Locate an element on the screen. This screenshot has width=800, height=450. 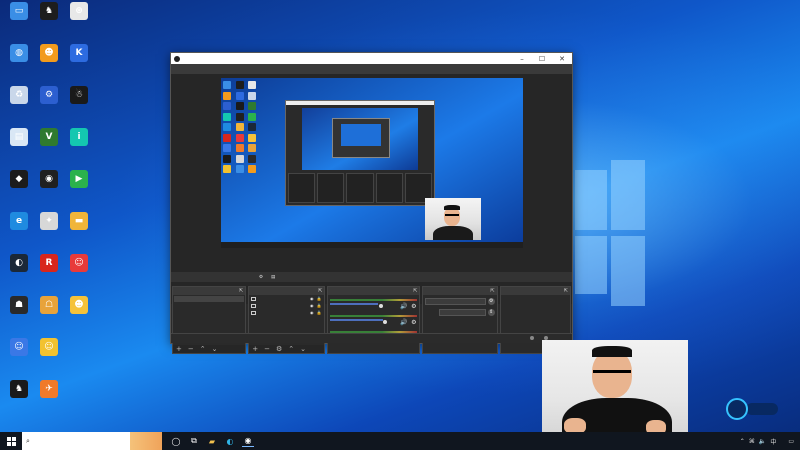
maximize-icon: ☐ is located at coordinates (542, 59).